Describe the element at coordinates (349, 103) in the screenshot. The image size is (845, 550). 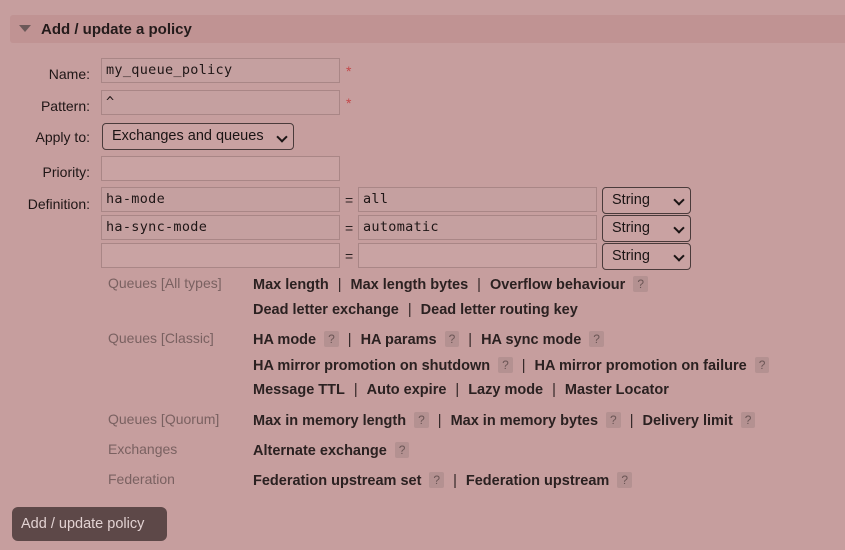
I see `pattern-required-mark: *` at that location.